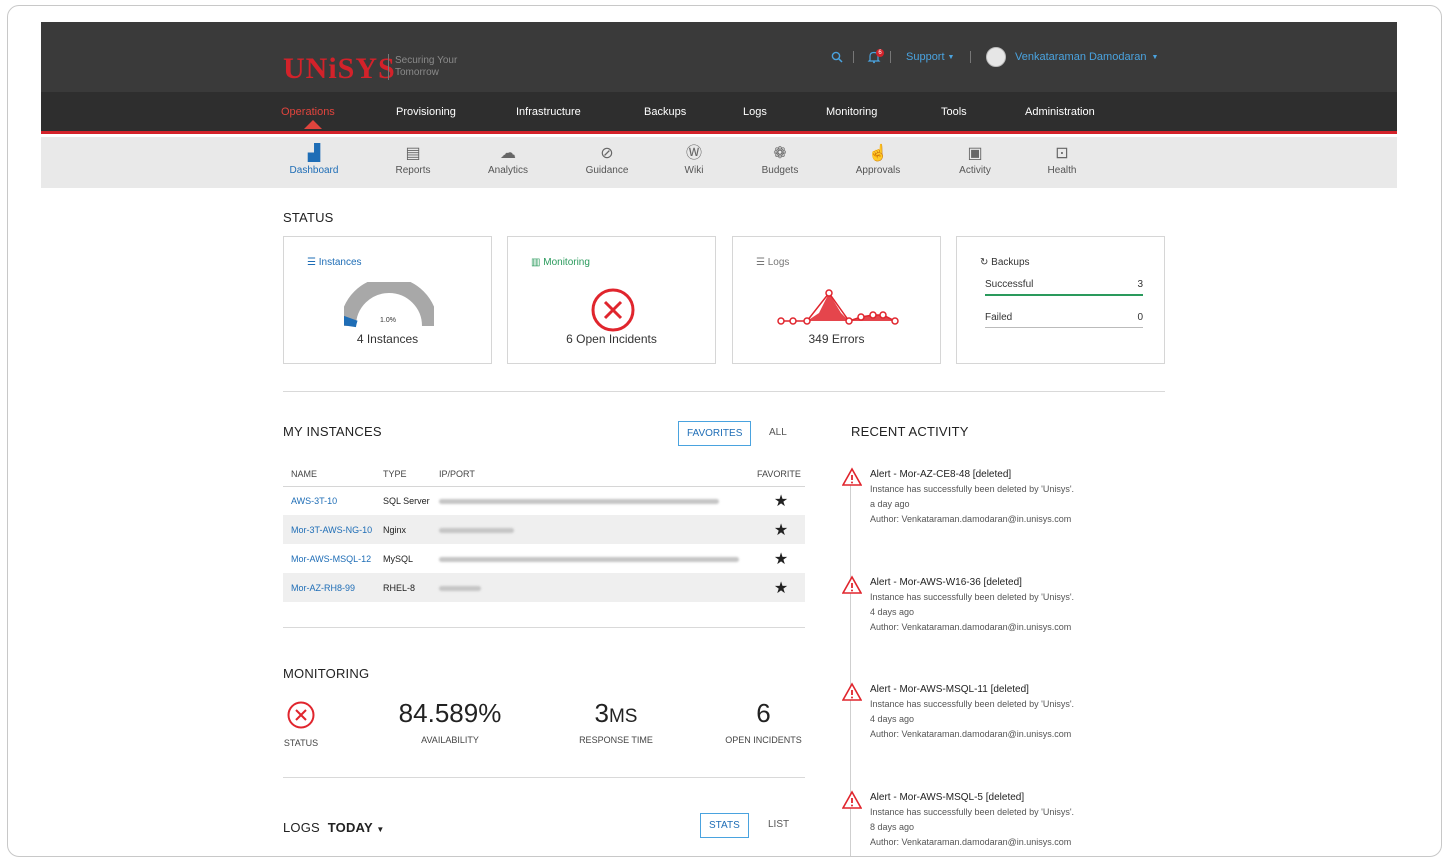 This screenshot has height=862, width=1449. What do you see at coordinates (616, 740) in the screenshot?
I see `response-time-label: RESPONSE TIME` at bounding box center [616, 740].